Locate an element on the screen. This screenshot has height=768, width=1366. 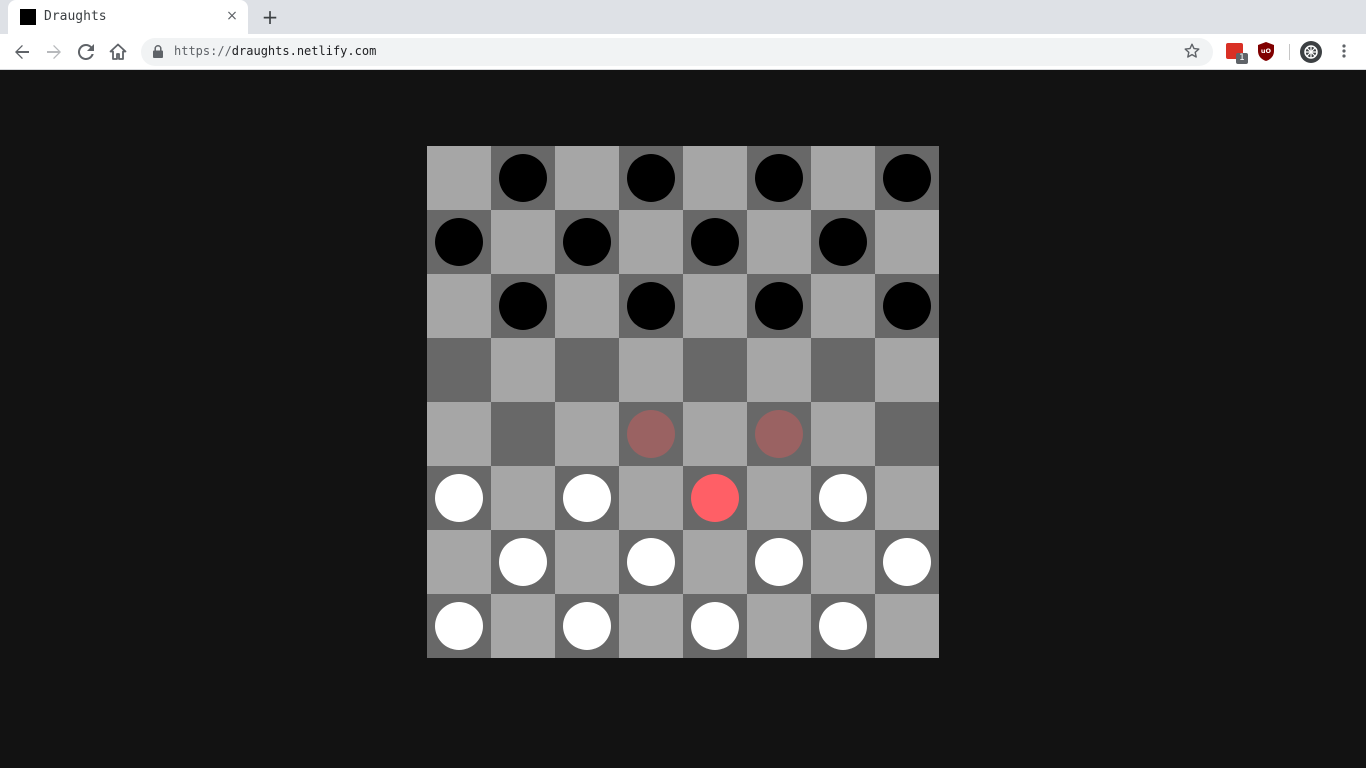
new-tab-button: + is located at coordinates (270, 17).